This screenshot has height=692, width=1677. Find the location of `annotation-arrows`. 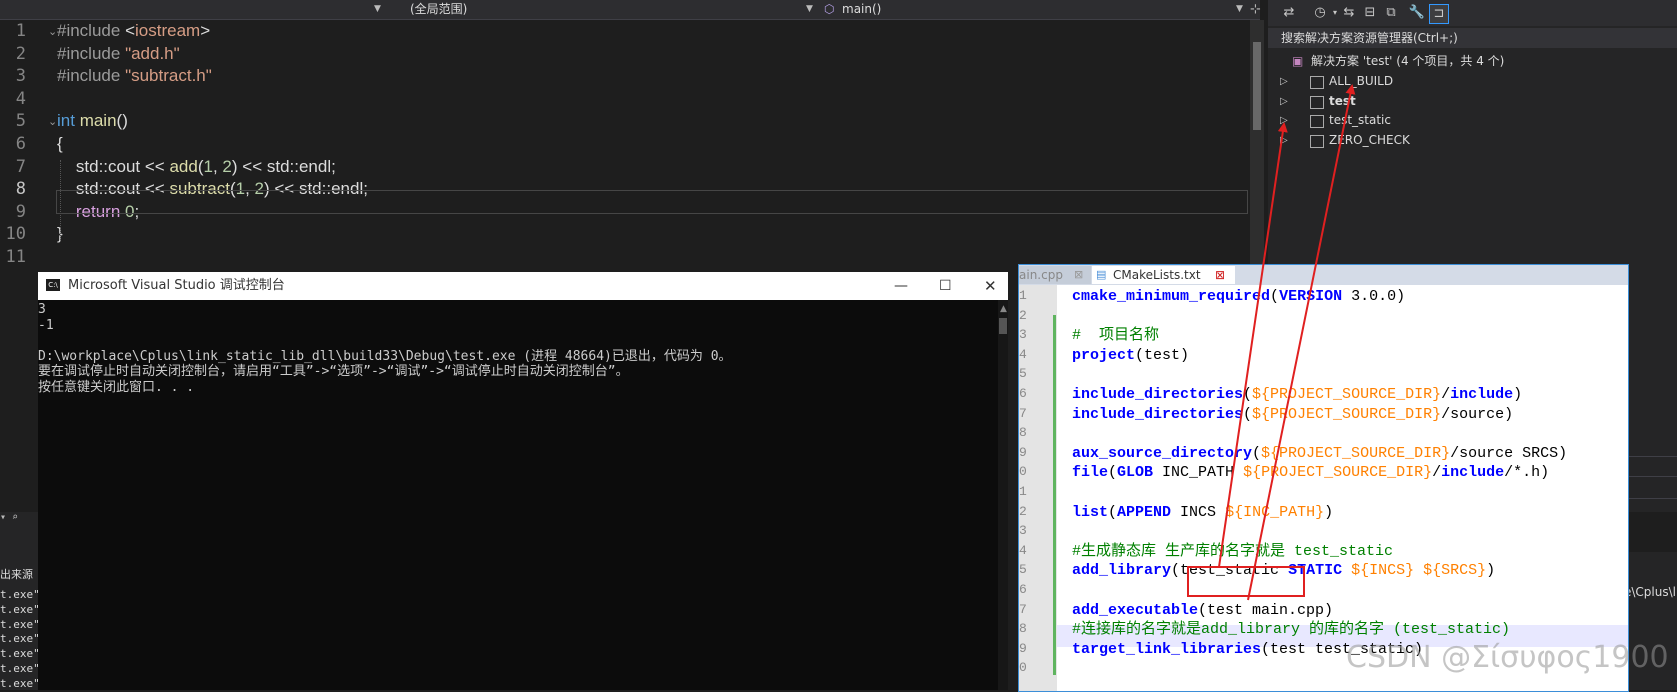

annotation-arrows is located at coordinates (1287, 342).